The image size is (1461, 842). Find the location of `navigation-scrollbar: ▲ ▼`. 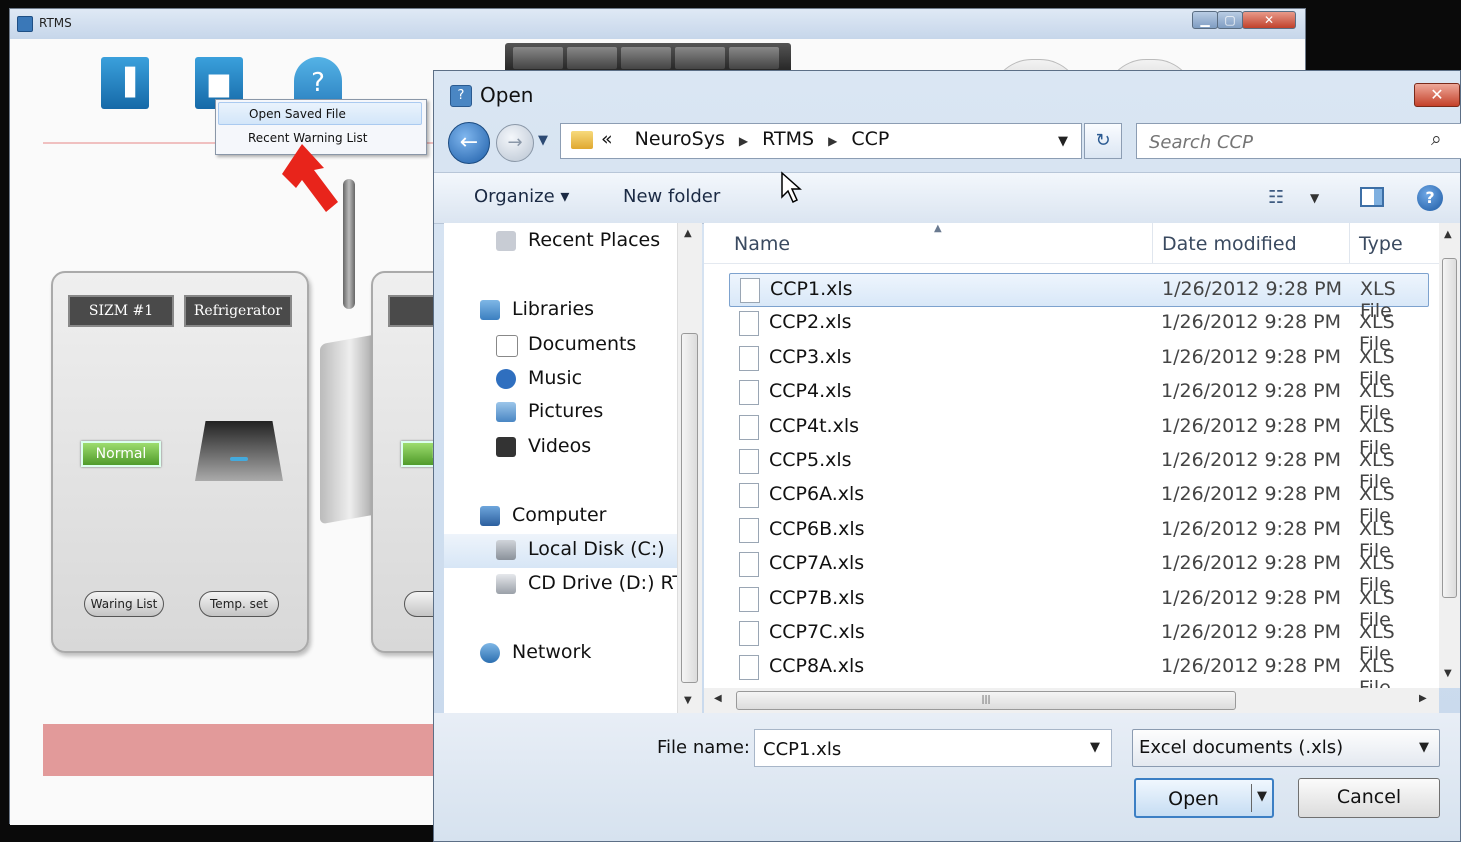

navigation-scrollbar: ▲ ▼ is located at coordinates (689, 468).